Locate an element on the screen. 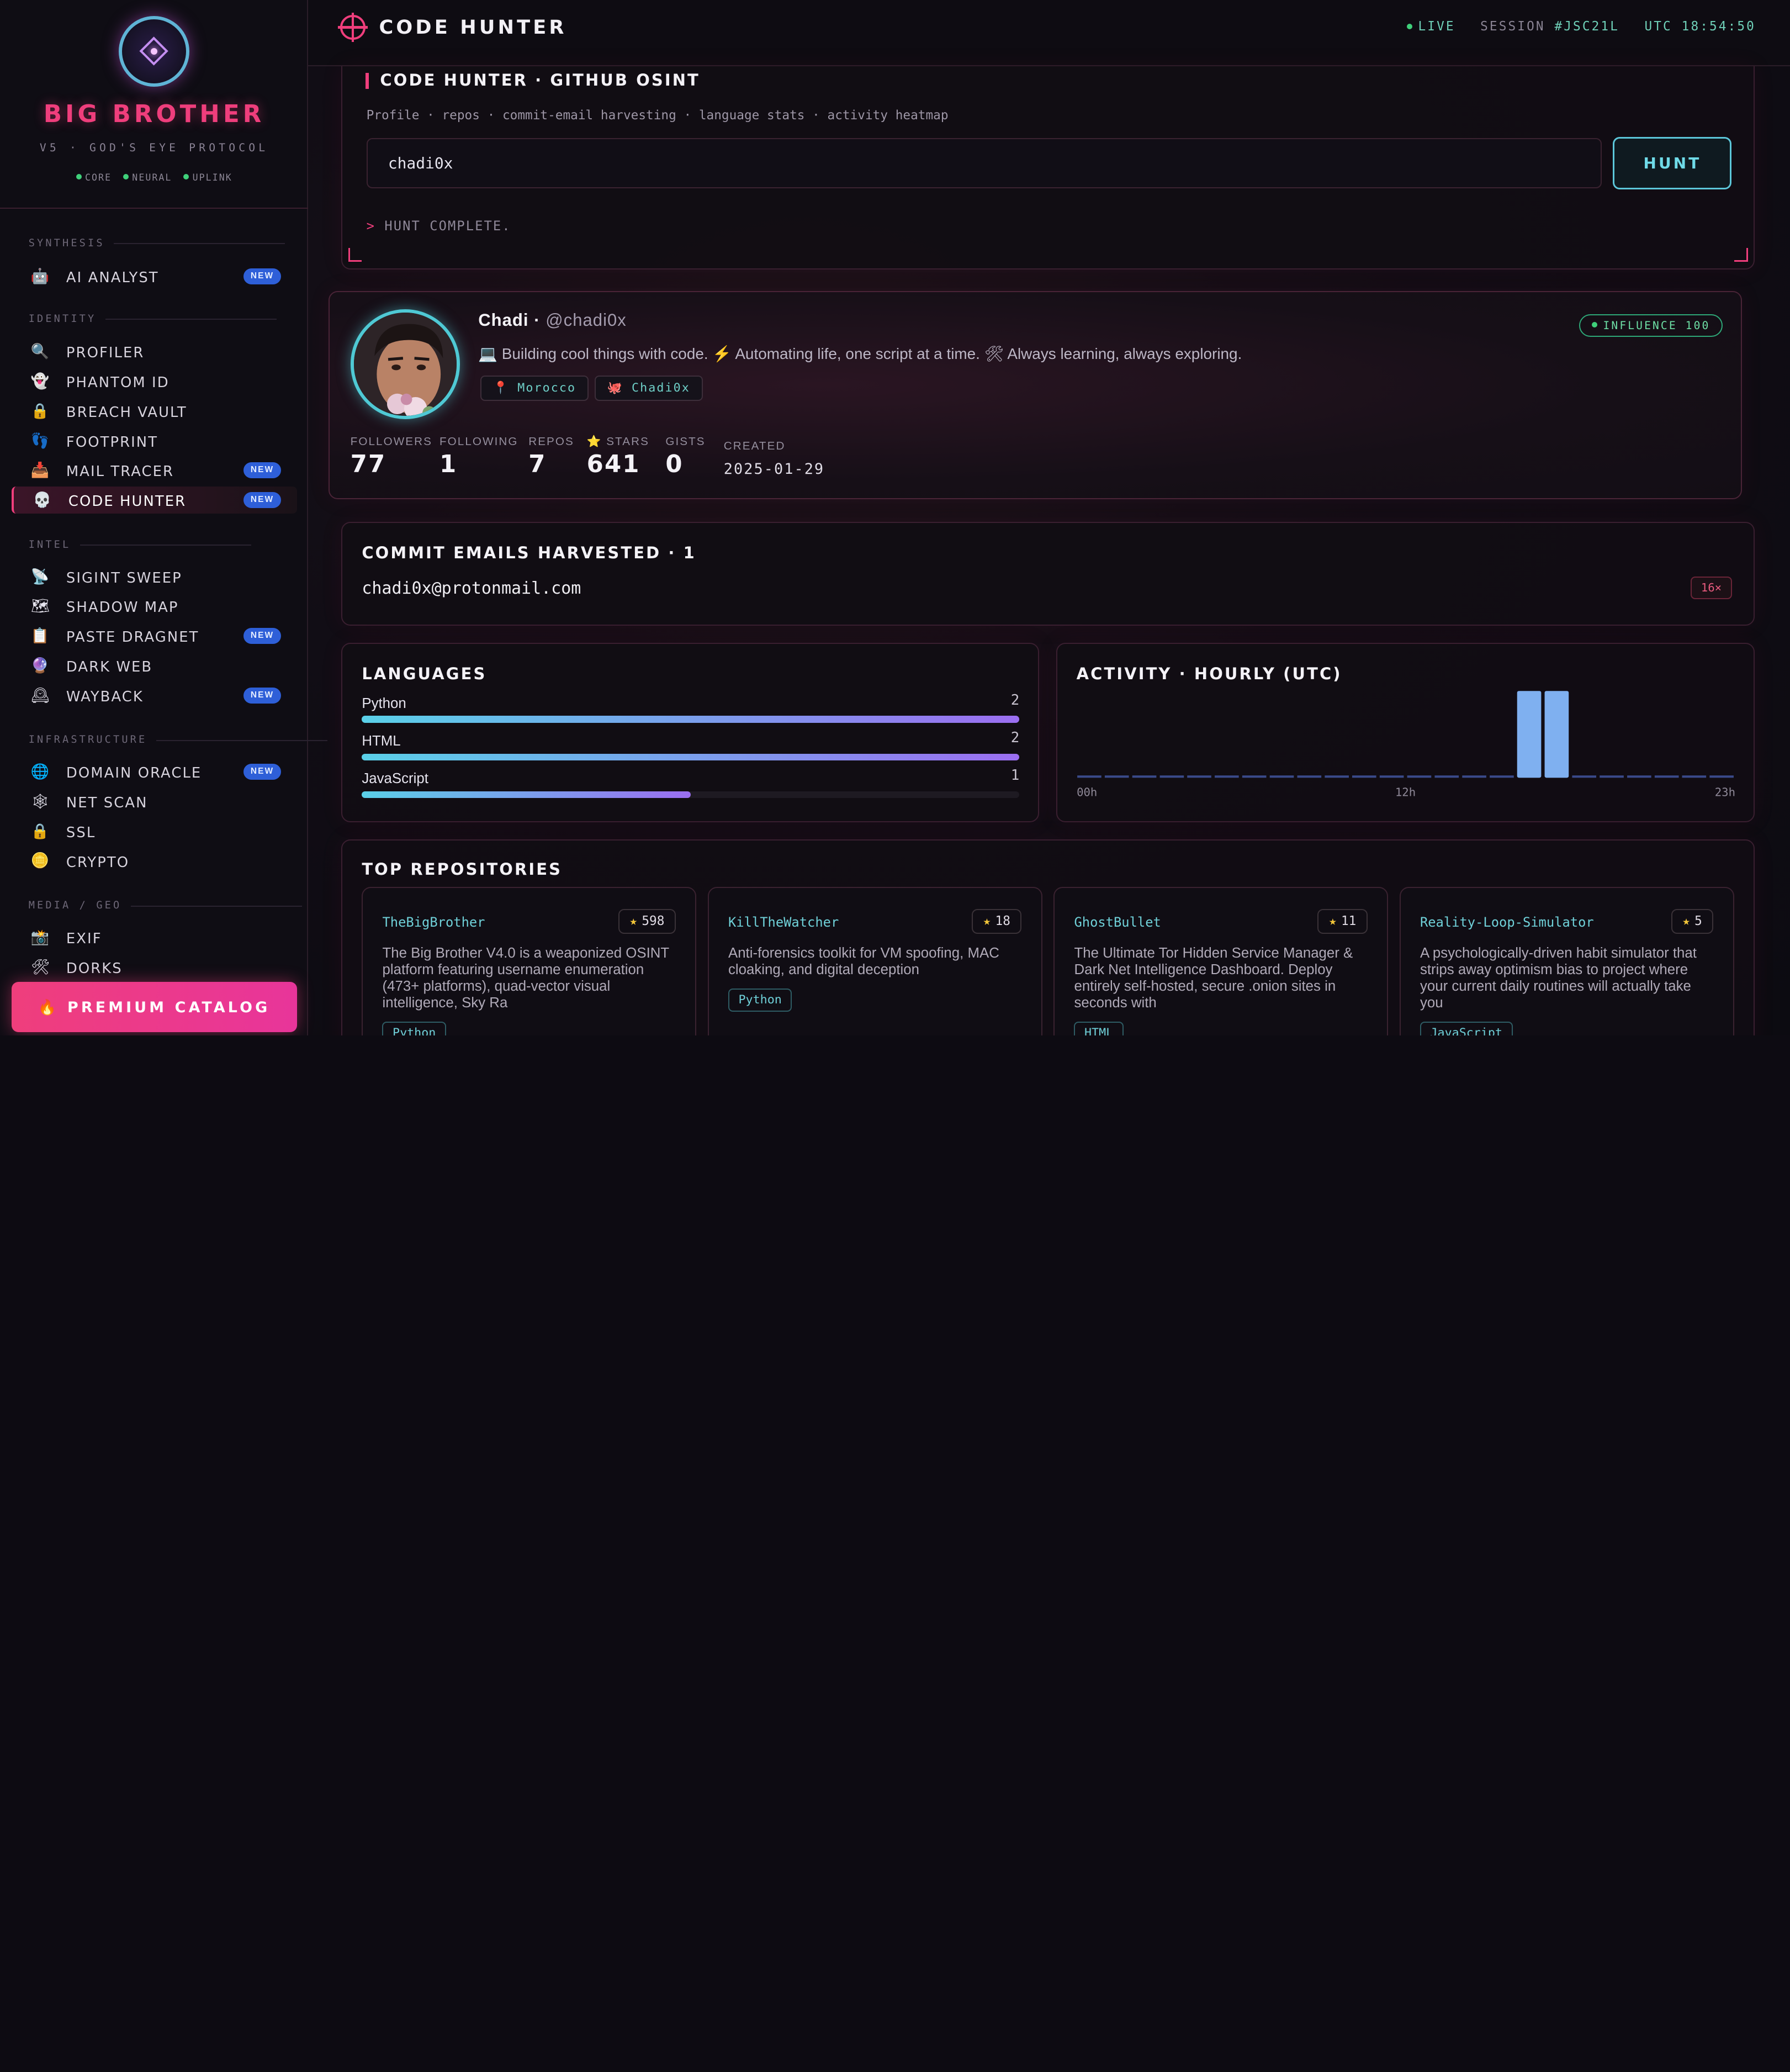 The height and width of the screenshot is (2072, 1790). hunt-button: HUNT is located at coordinates (1672, 163).